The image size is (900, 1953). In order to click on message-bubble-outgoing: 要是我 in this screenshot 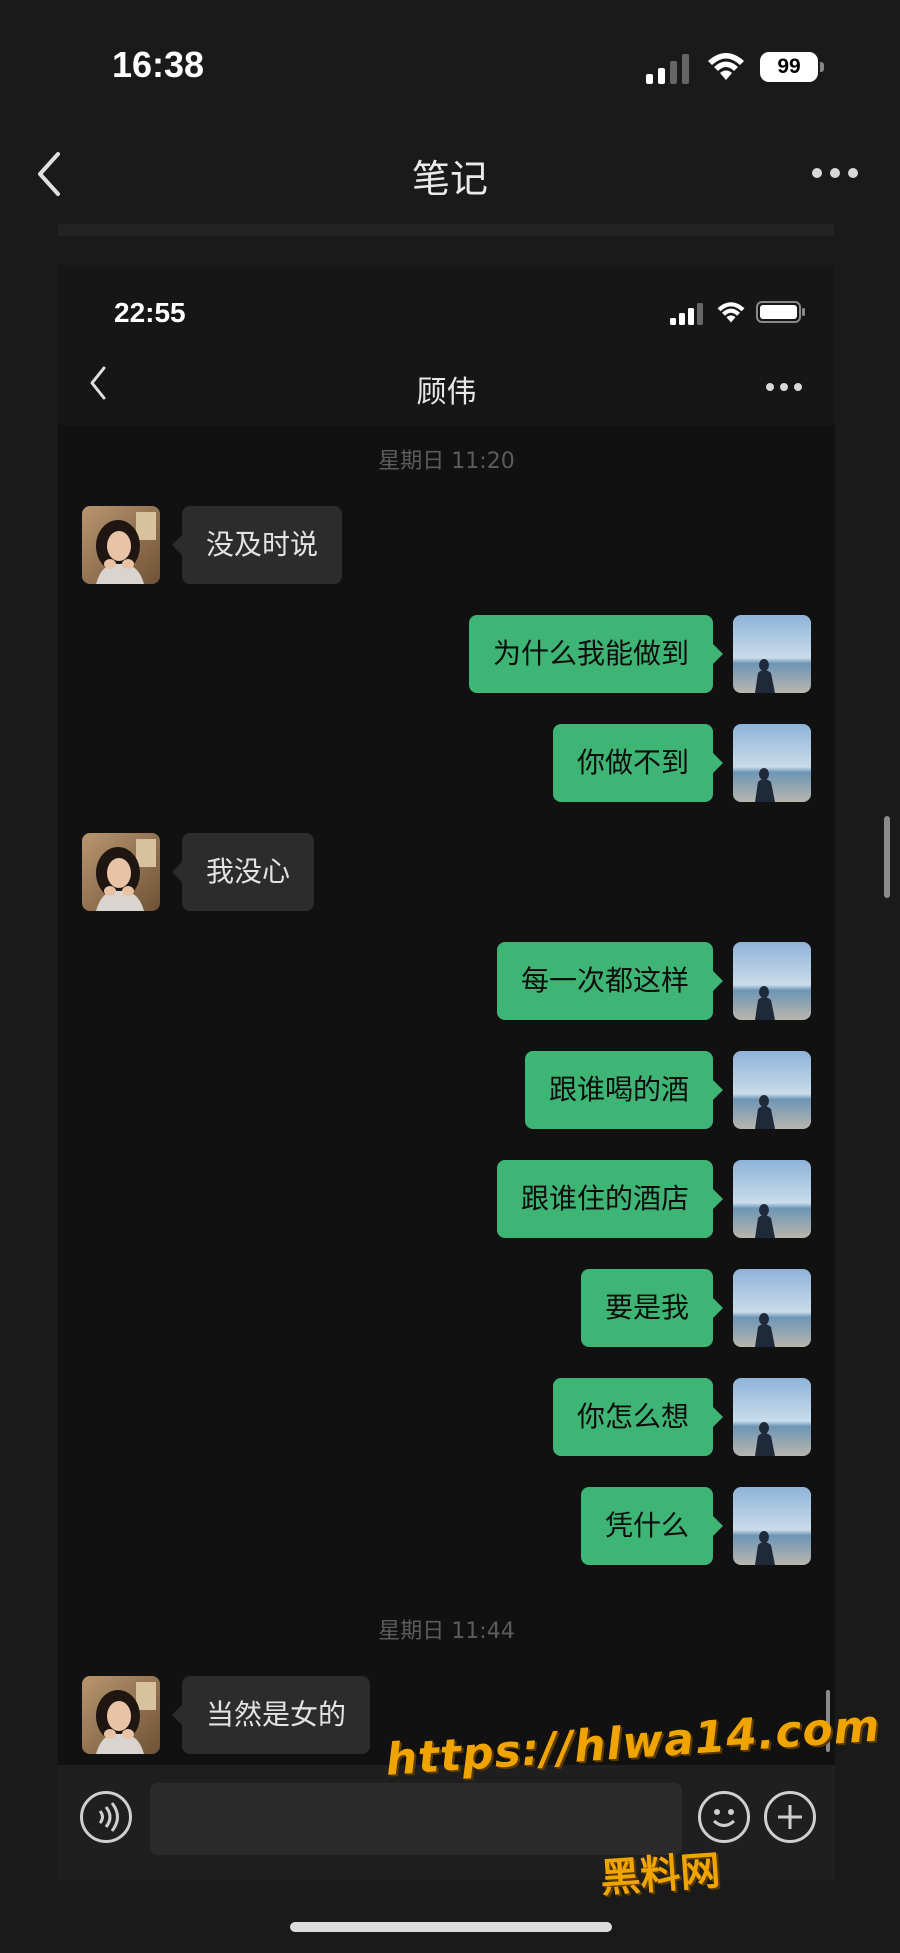, I will do `click(652, 1308)`.